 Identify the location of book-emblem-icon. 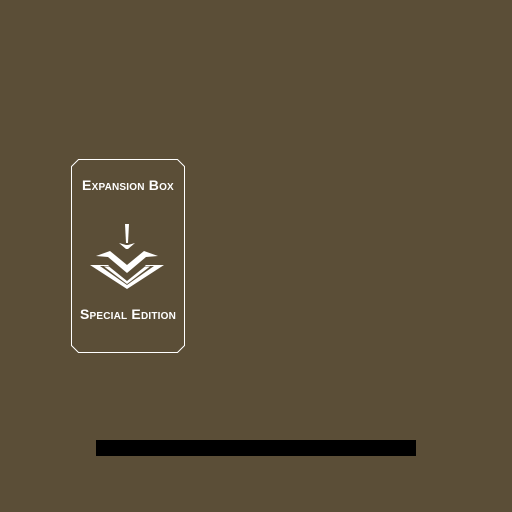
(127, 256).